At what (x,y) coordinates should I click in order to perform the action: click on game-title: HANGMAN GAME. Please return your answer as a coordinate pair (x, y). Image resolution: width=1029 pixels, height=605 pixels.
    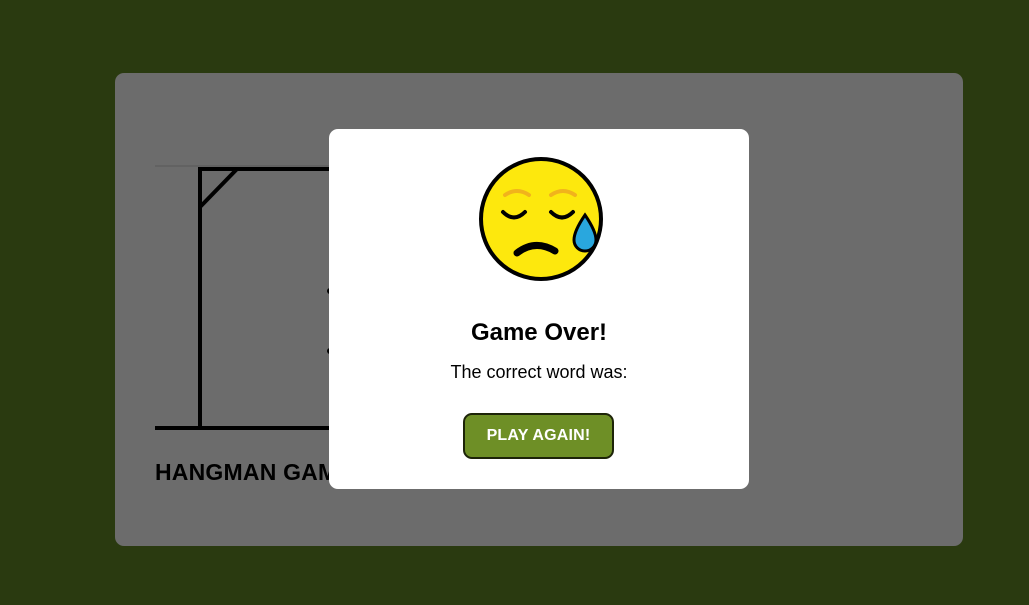
    Looking at the image, I should click on (254, 472).